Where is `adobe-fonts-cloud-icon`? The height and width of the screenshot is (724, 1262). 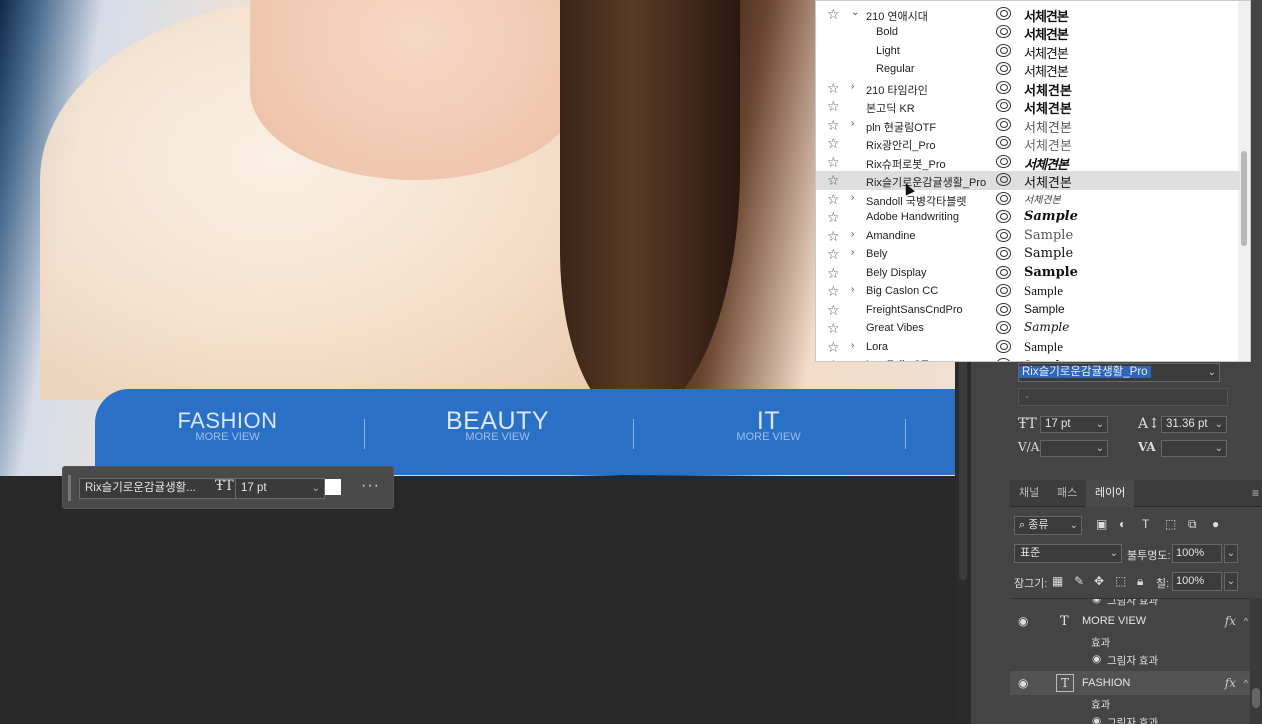
adobe-fonts-cloud-icon is located at coordinates (1003, 161).